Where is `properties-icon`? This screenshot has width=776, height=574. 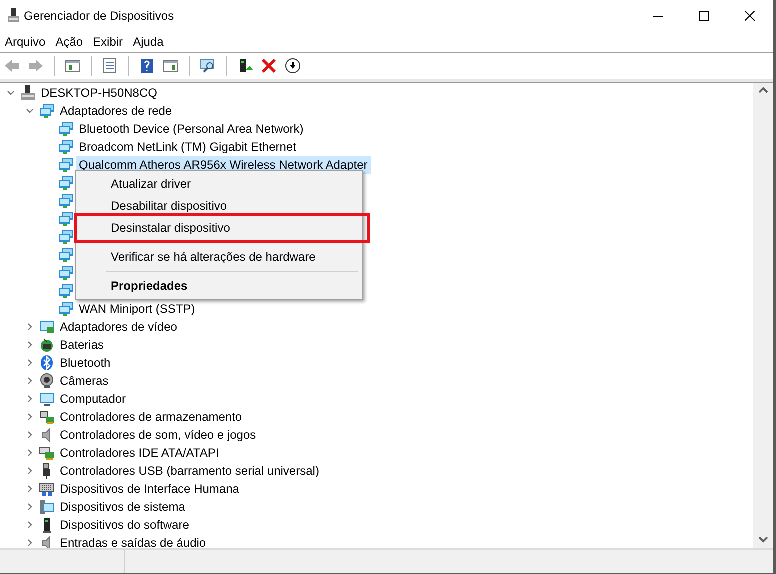 properties-icon is located at coordinates (110, 66).